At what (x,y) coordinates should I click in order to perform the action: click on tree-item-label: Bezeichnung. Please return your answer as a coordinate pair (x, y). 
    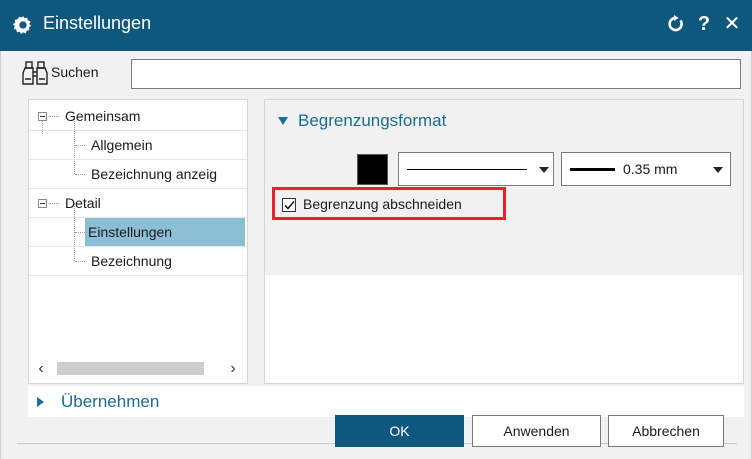
    Looking at the image, I should click on (131, 261).